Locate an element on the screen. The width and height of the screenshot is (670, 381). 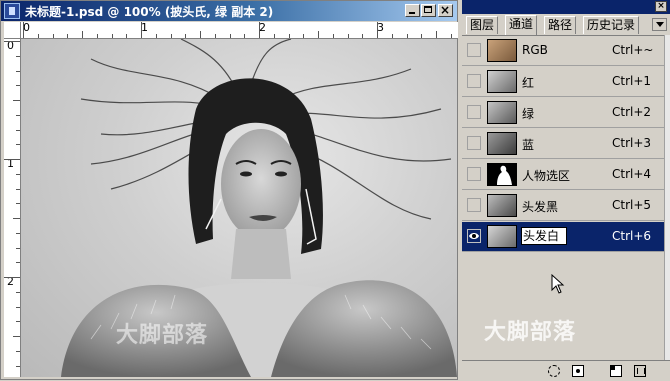
channel-shortcut: Ctrl+2 is located at coordinates (632, 112).